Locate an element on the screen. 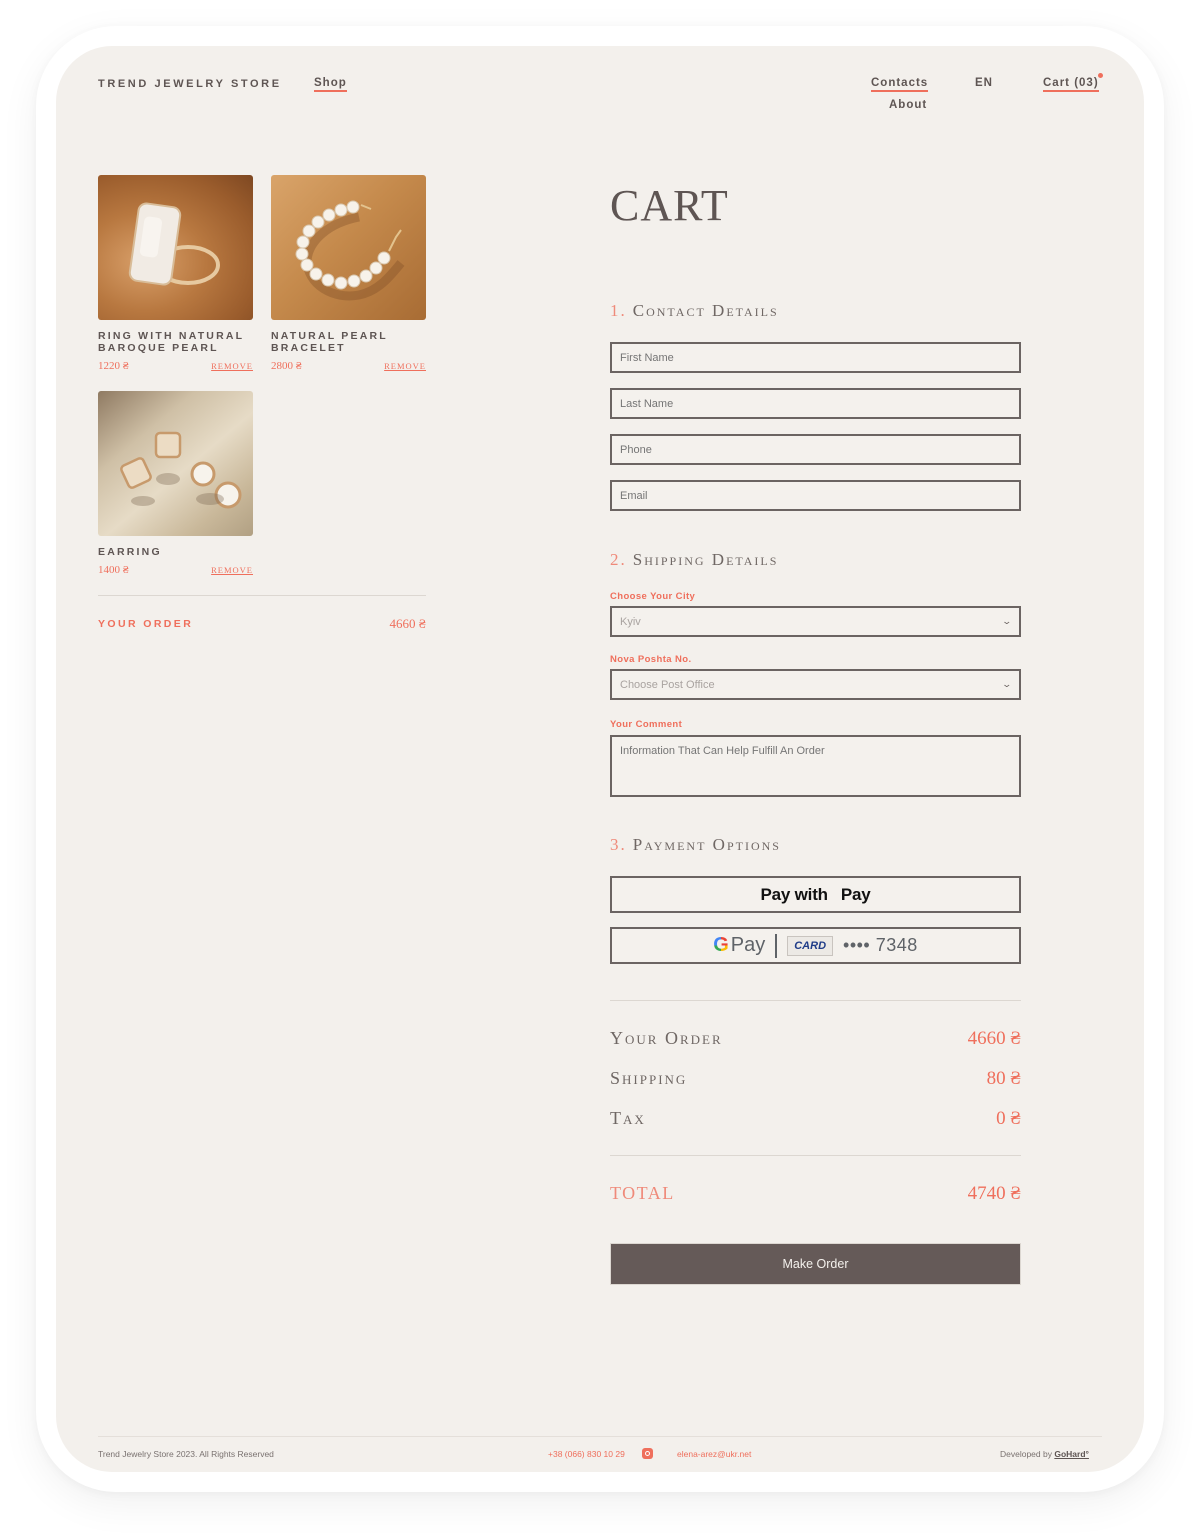  google-pay-brand: Pay is located at coordinates (748, 945).